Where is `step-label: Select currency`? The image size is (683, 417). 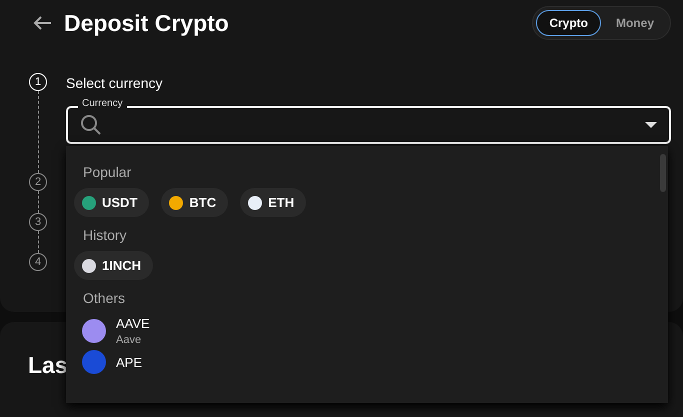 step-label: Select currency is located at coordinates (115, 83).